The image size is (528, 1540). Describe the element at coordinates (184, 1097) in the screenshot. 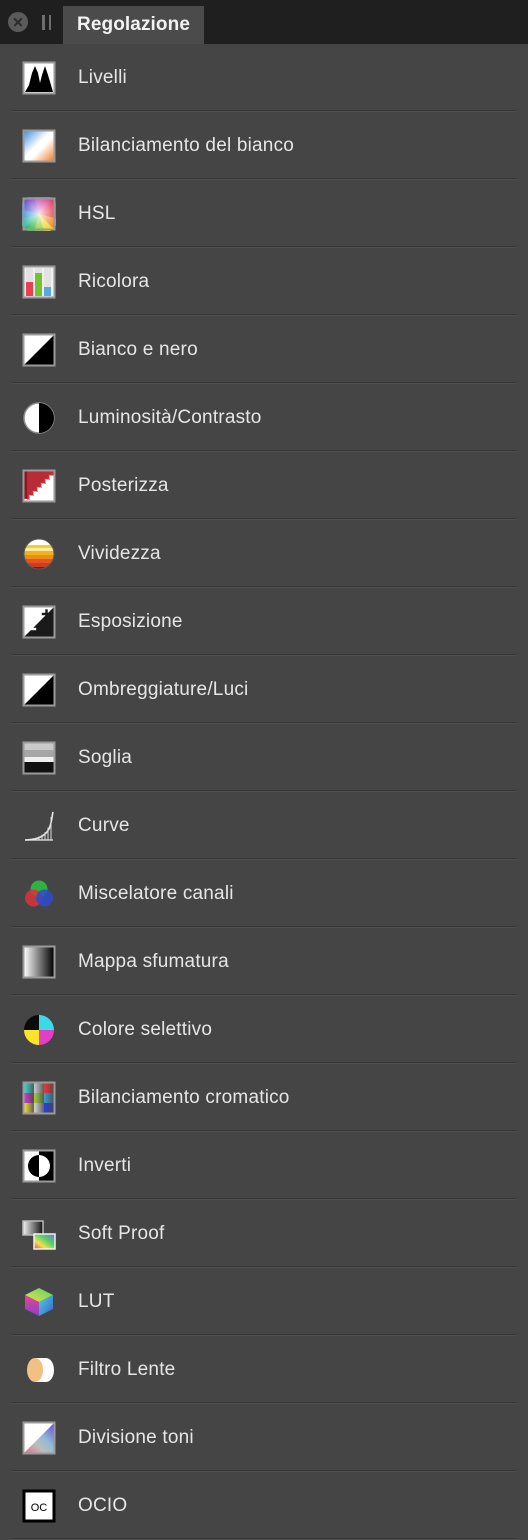

I see `list-item-label: Bilanciamento cromatico` at that location.